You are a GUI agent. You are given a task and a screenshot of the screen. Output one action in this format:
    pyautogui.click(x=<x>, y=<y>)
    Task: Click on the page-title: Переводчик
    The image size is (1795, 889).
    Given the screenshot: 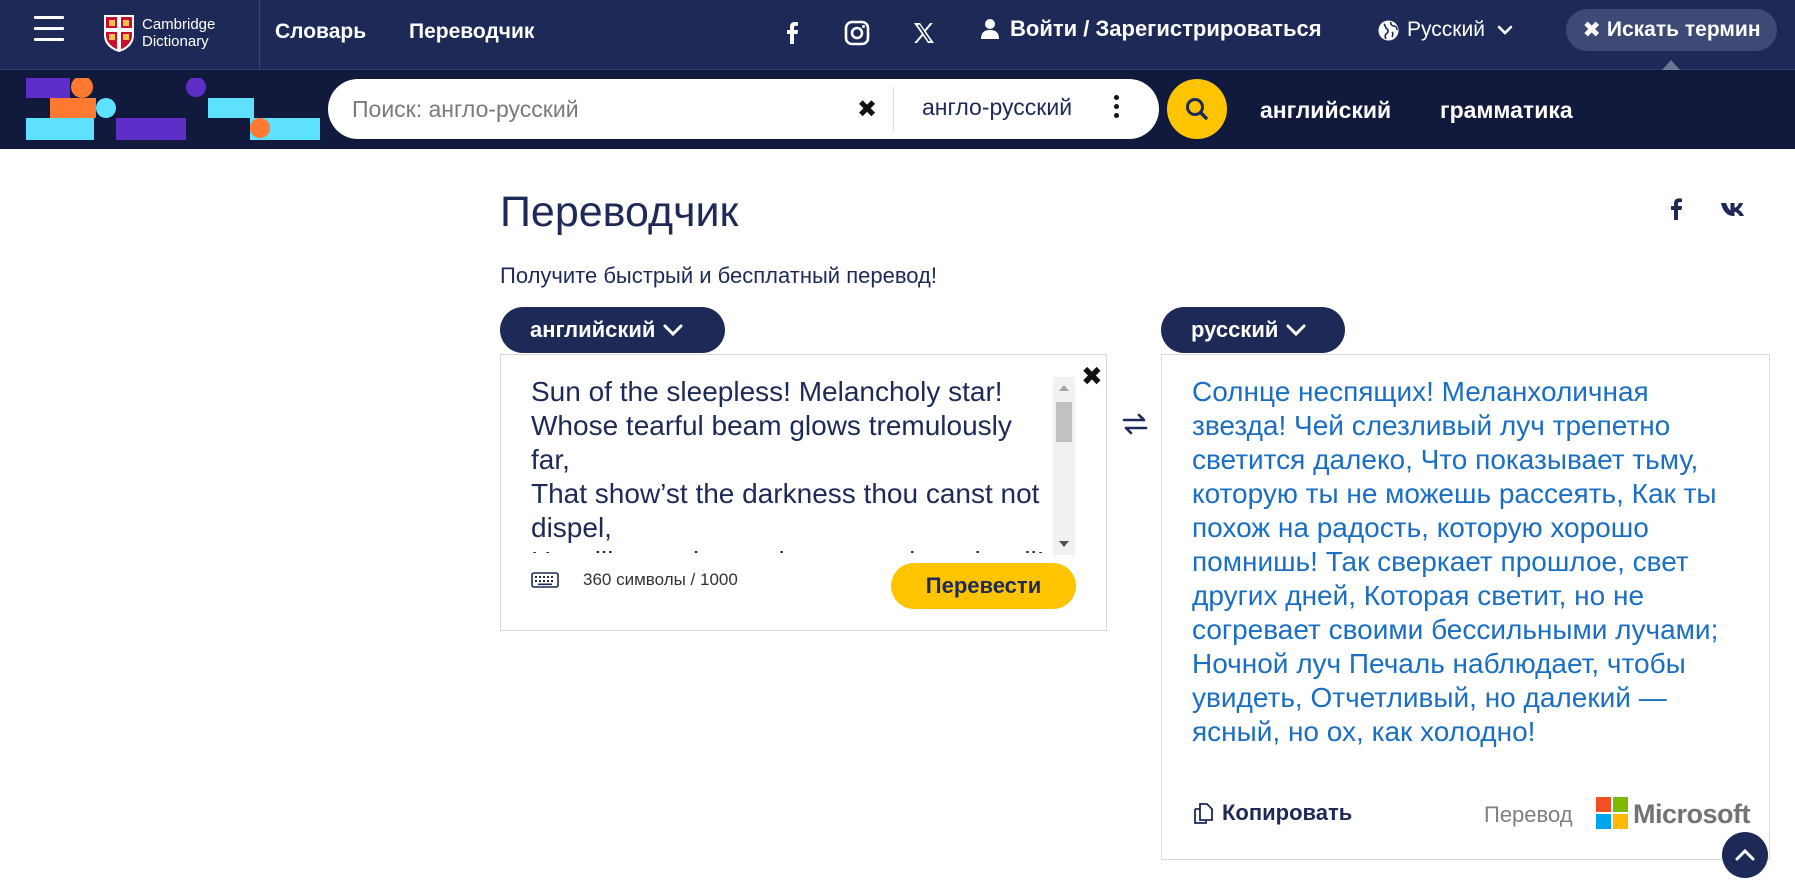 What is the action you would take?
    pyautogui.click(x=619, y=212)
    